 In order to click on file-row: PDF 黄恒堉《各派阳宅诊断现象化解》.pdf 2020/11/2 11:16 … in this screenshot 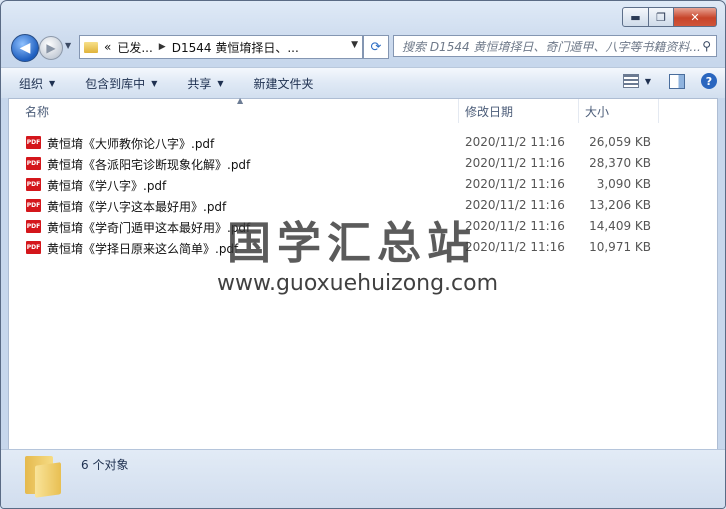, I will do `click(363, 163)`.